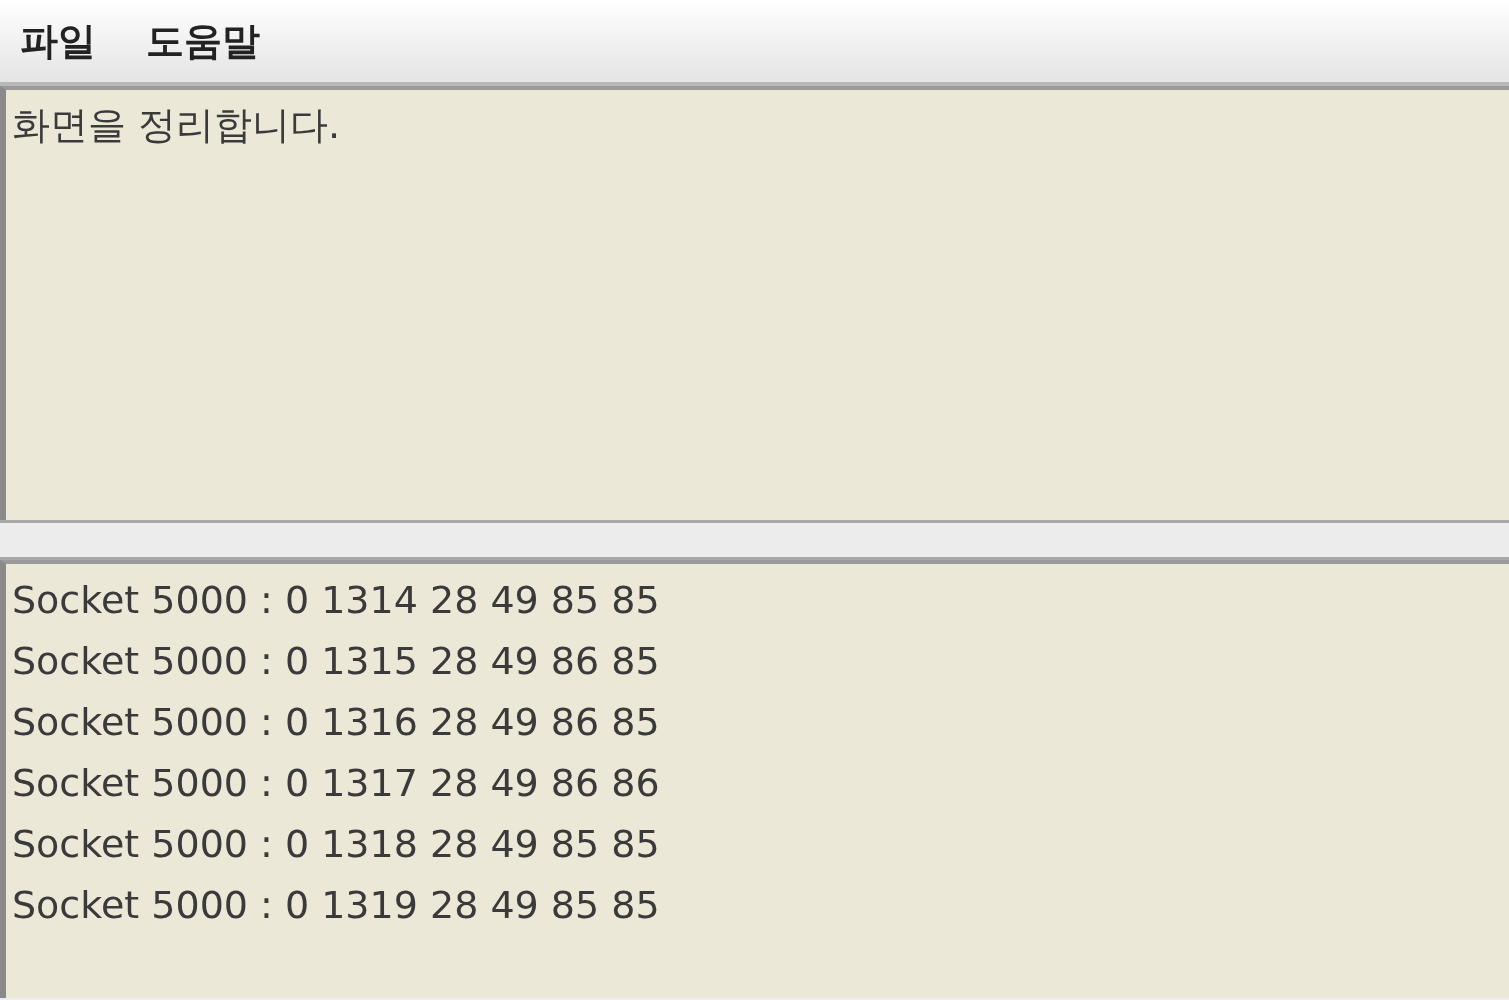 This screenshot has height=1000, width=1509. What do you see at coordinates (336, 722) in the screenshot?
I see `socket-line: Socket 5000 : 0 1316 28 49 86 85` at bounding box center [336, 722].